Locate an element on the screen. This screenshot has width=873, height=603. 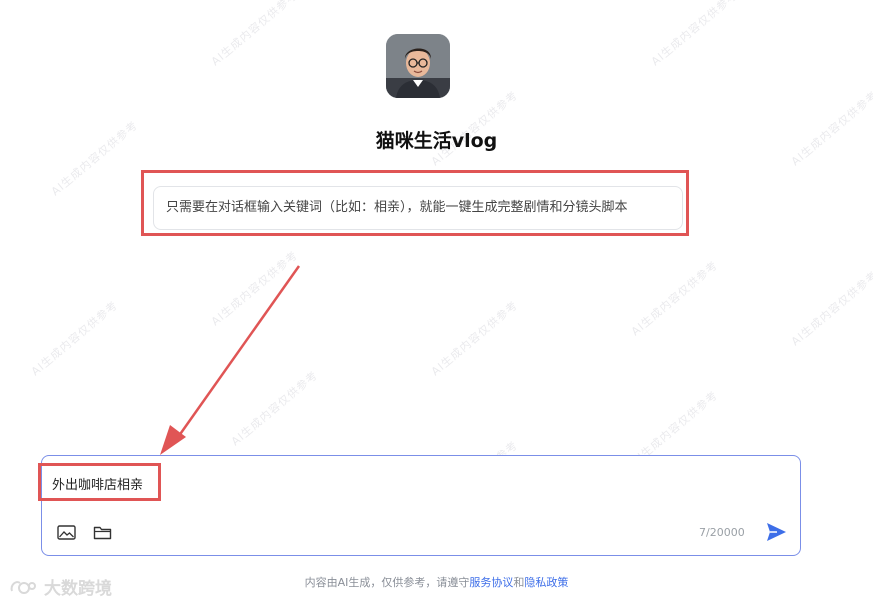
privacy-policy-link: 隐私政策 is located at coordinates (546, 582).